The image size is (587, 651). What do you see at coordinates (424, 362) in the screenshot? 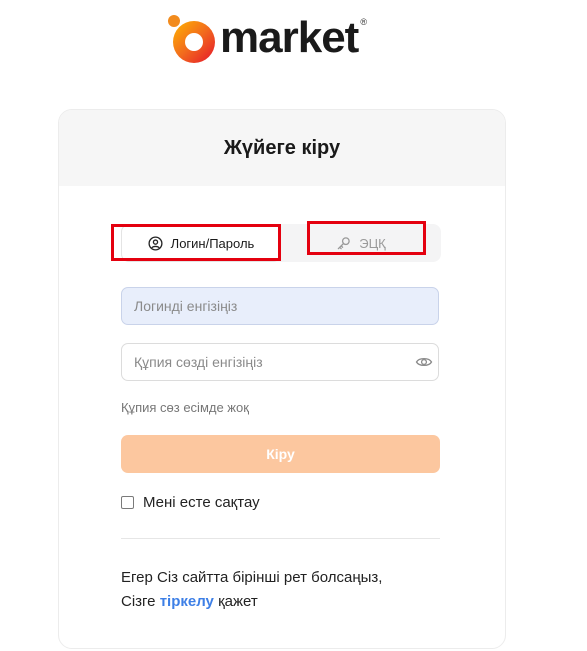
I see `eye-icon` at bounding box center [424, 362].